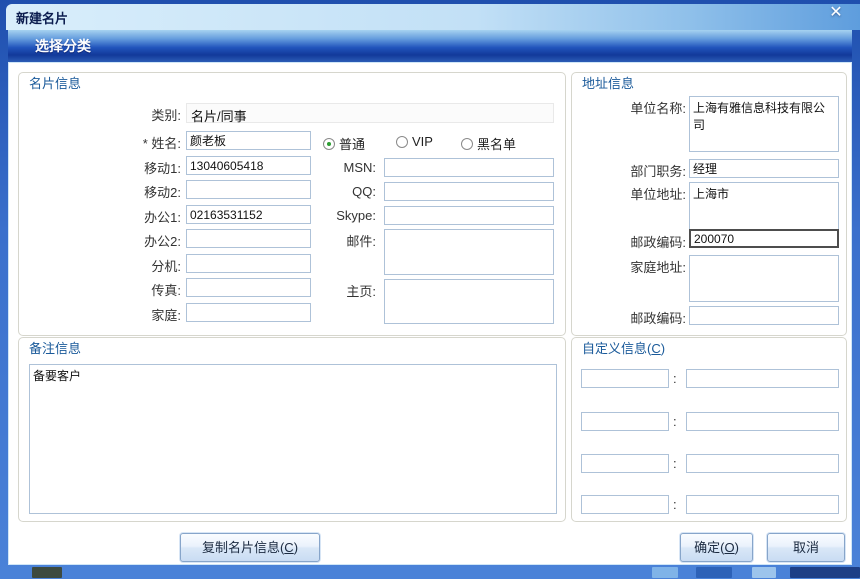  I want to click on cancel-button: 取消, so click(806, 547).